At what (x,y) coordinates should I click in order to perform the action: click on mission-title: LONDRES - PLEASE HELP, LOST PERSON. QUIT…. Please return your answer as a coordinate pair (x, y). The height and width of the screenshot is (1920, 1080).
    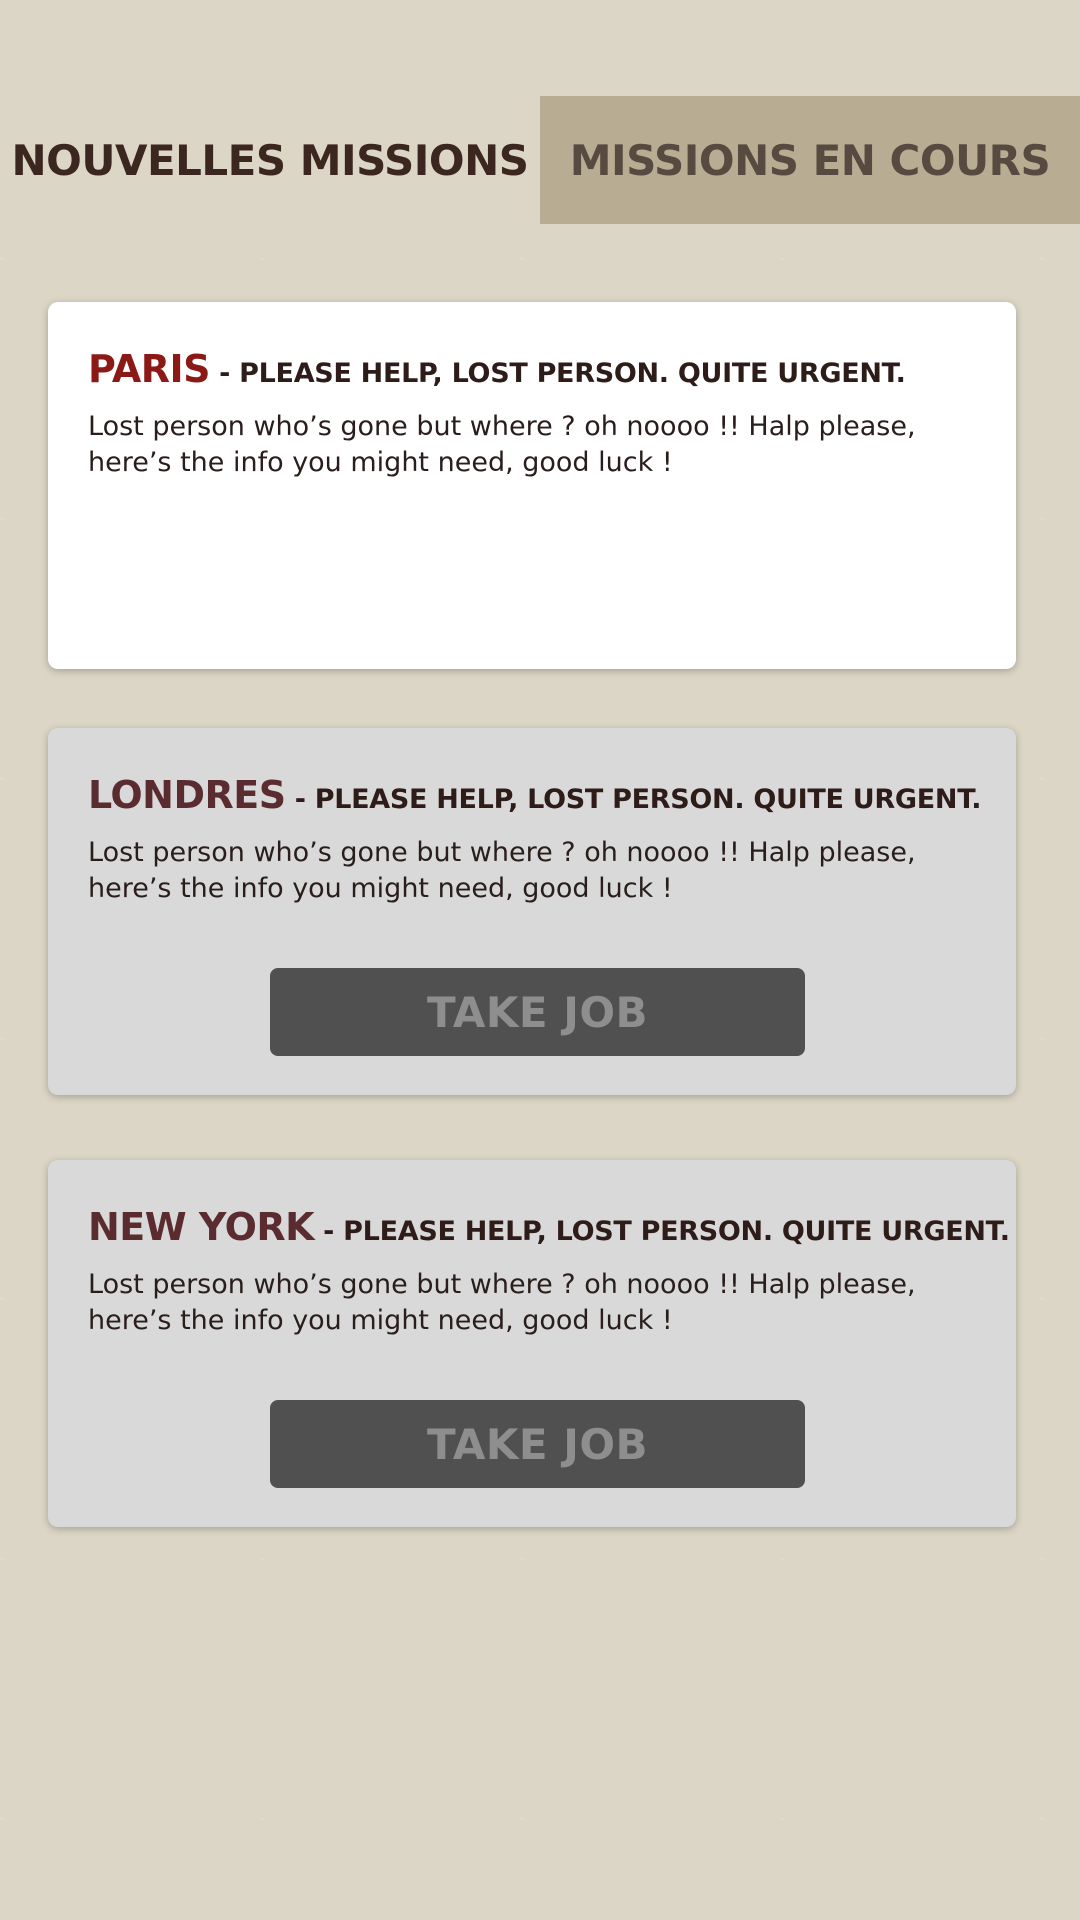
    Looking at the image, I should click on (534, 797).